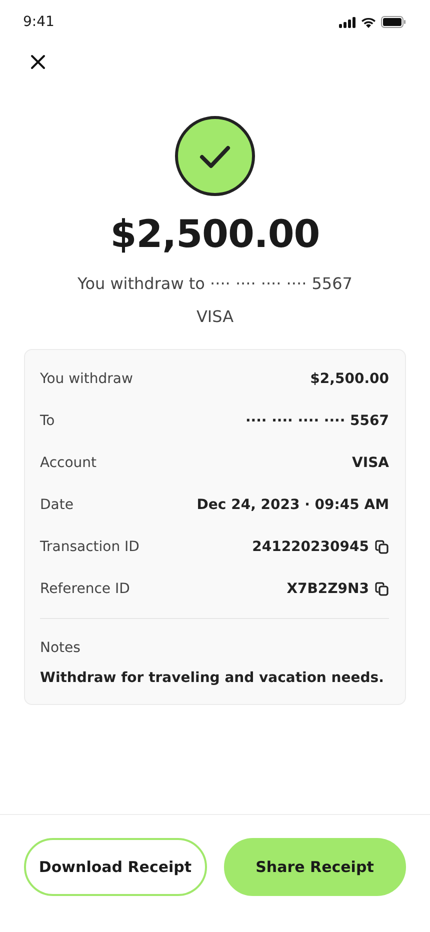 Image resolution: width=430 pixels, height=932 pixels. What do you see at coordinates (347, 22) in the screenshot?
I see `signal-icon` at bounding box center [347, 22].